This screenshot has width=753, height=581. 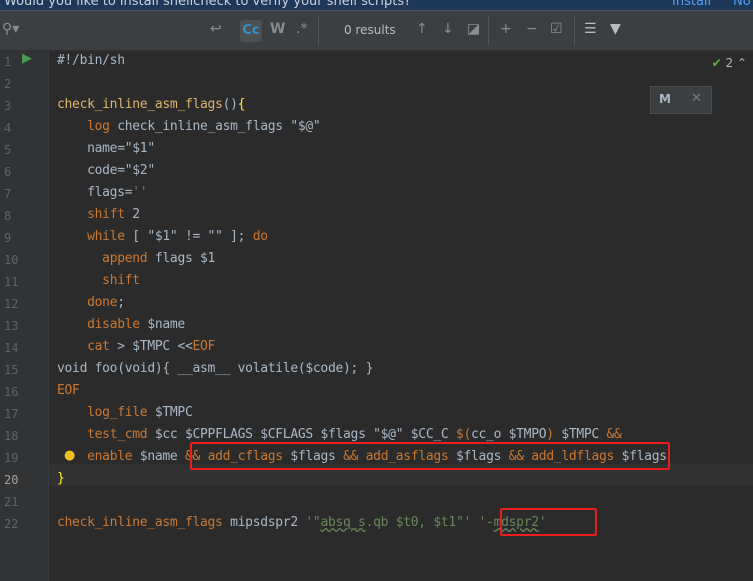 What do you see at coordinates (140, 192) in the screenshot?
I see `code-token: ''` at bounding box center [140, 192].